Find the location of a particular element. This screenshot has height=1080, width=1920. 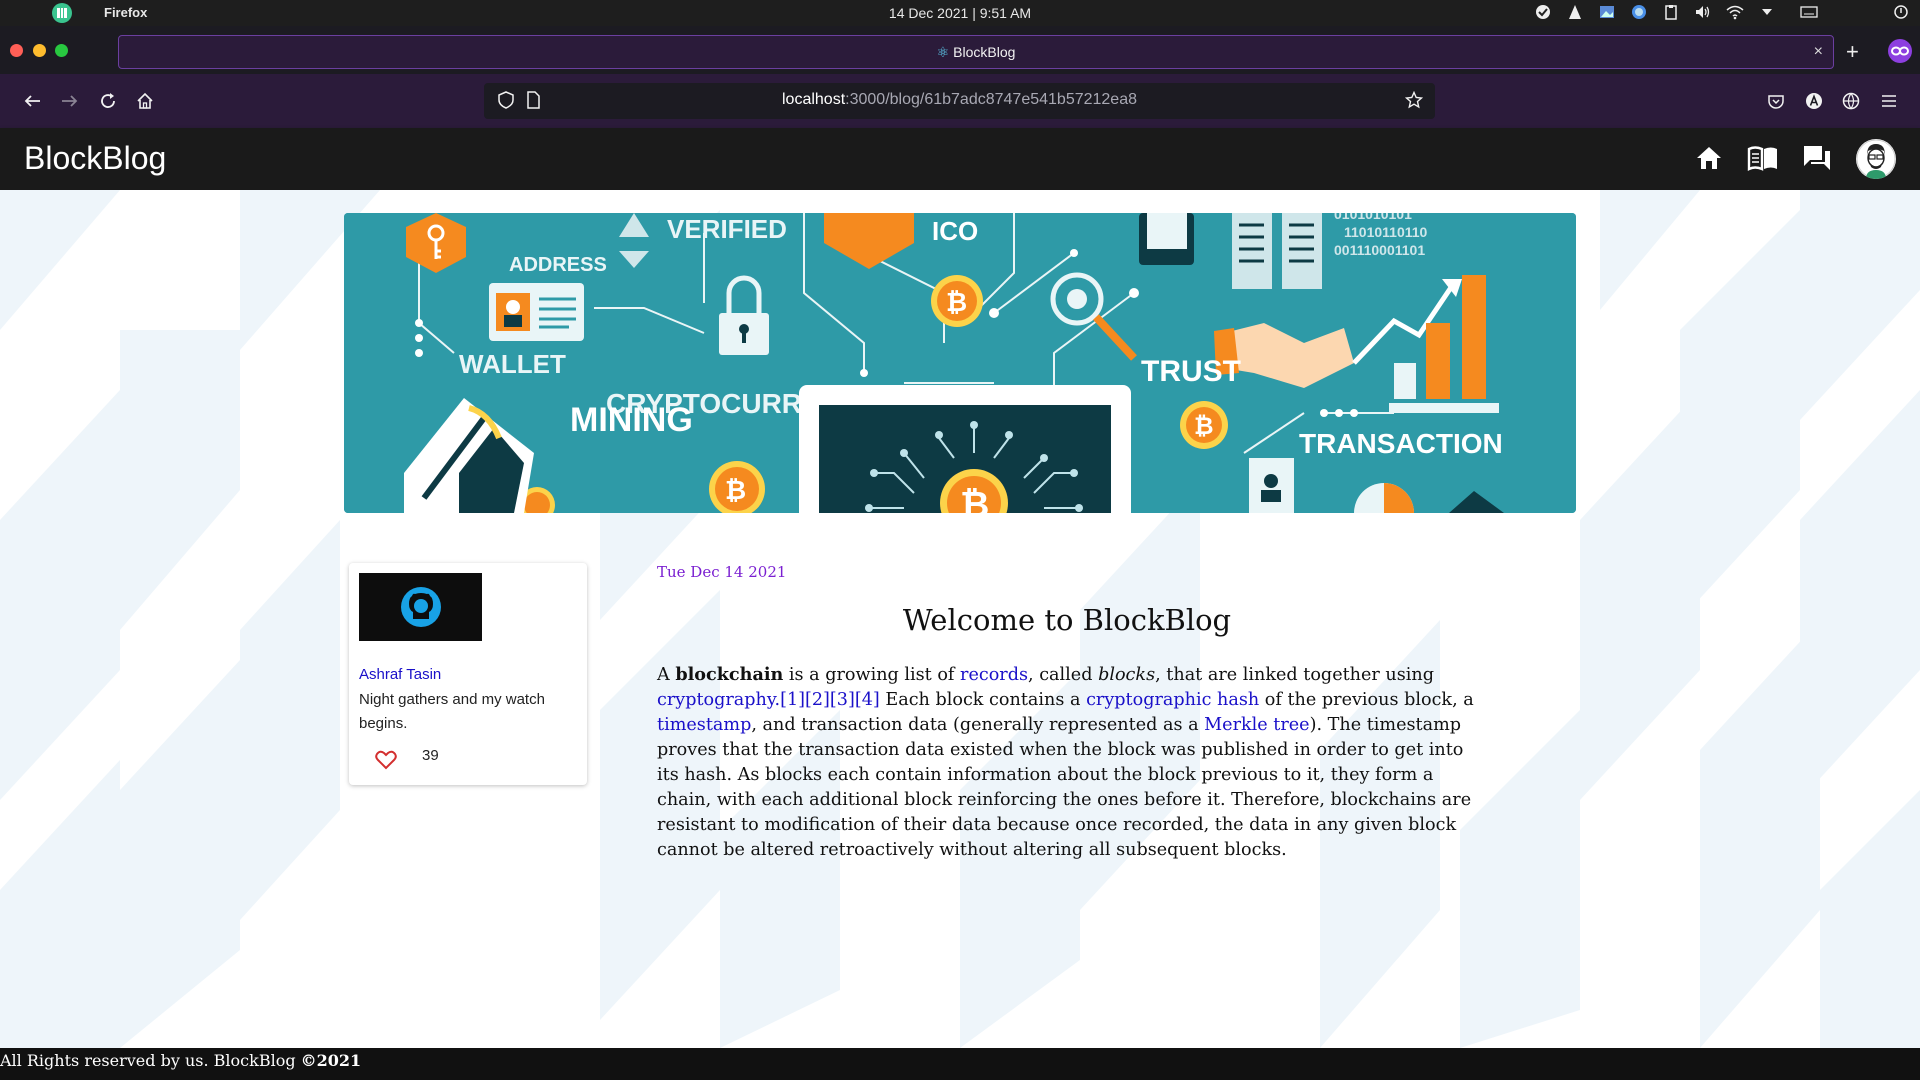

user-avatar is located at coordinates (1876, 159).